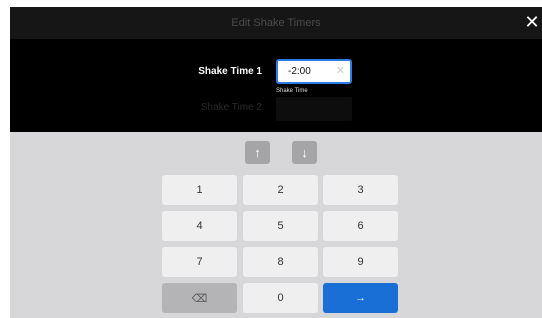 The height and width of the screenshot is (318, 542). I want to click on arrow-down-button: ↓, so click(304, 152).